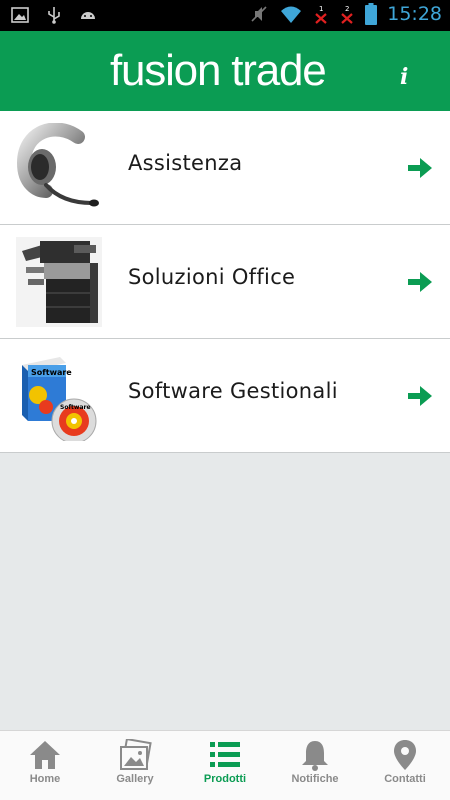 This screenshot has width=450, height=800. What do you see at coordinates (259, 14) in the screenshot?
I see `muted-icon` at bounding box center [259, 14].